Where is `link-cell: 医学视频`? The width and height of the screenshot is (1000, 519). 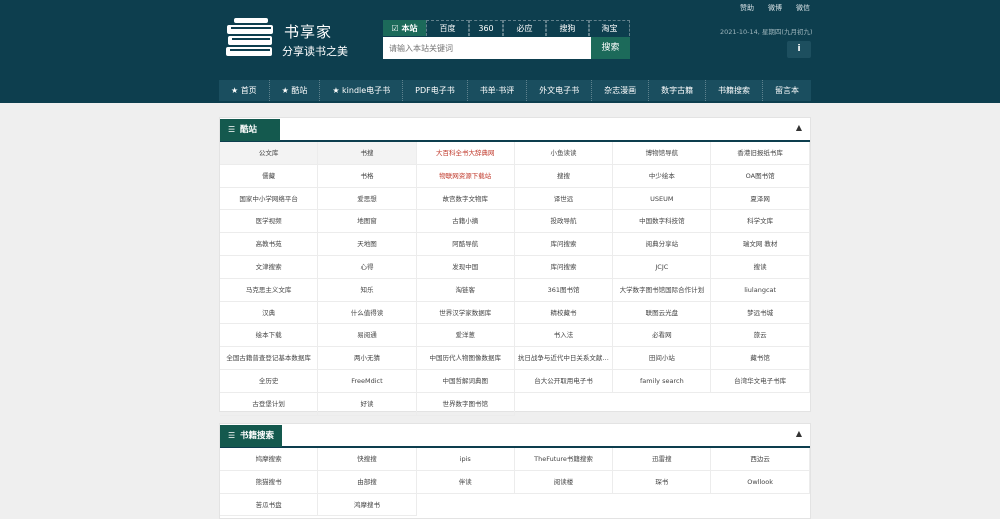
link-cell: 医学视频 is located at coordinates (269, 222).